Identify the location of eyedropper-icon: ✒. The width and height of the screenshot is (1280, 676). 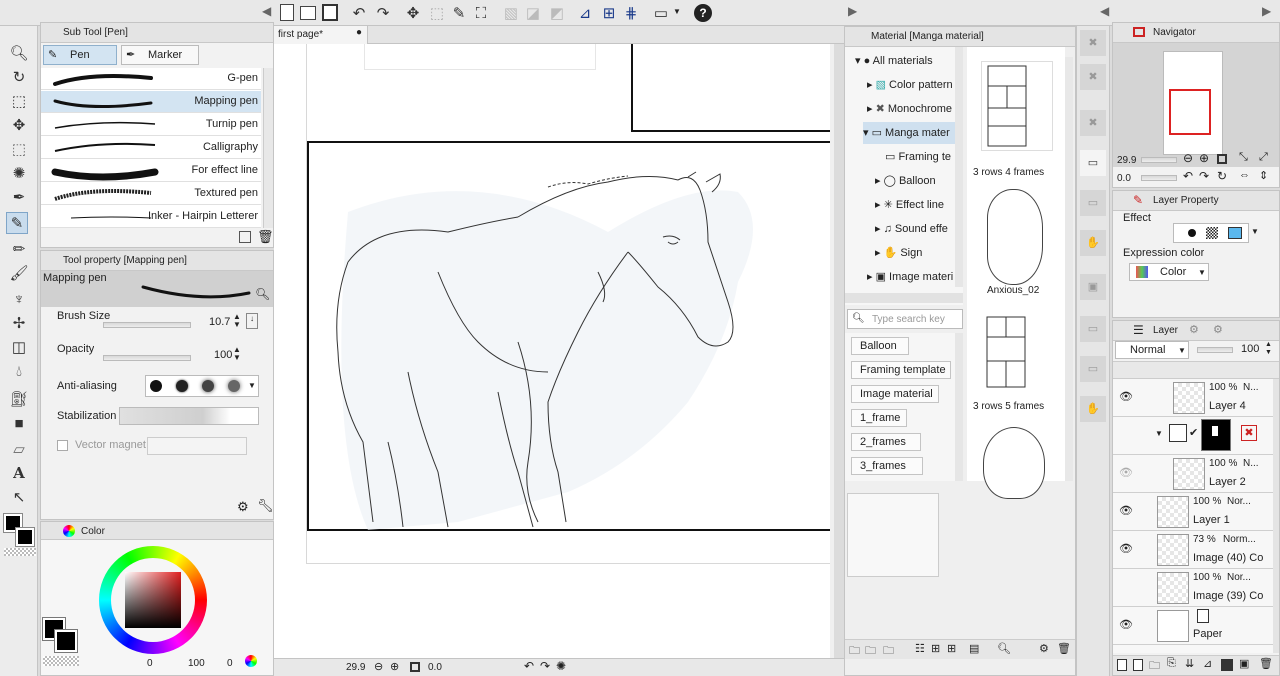
(19, 197).